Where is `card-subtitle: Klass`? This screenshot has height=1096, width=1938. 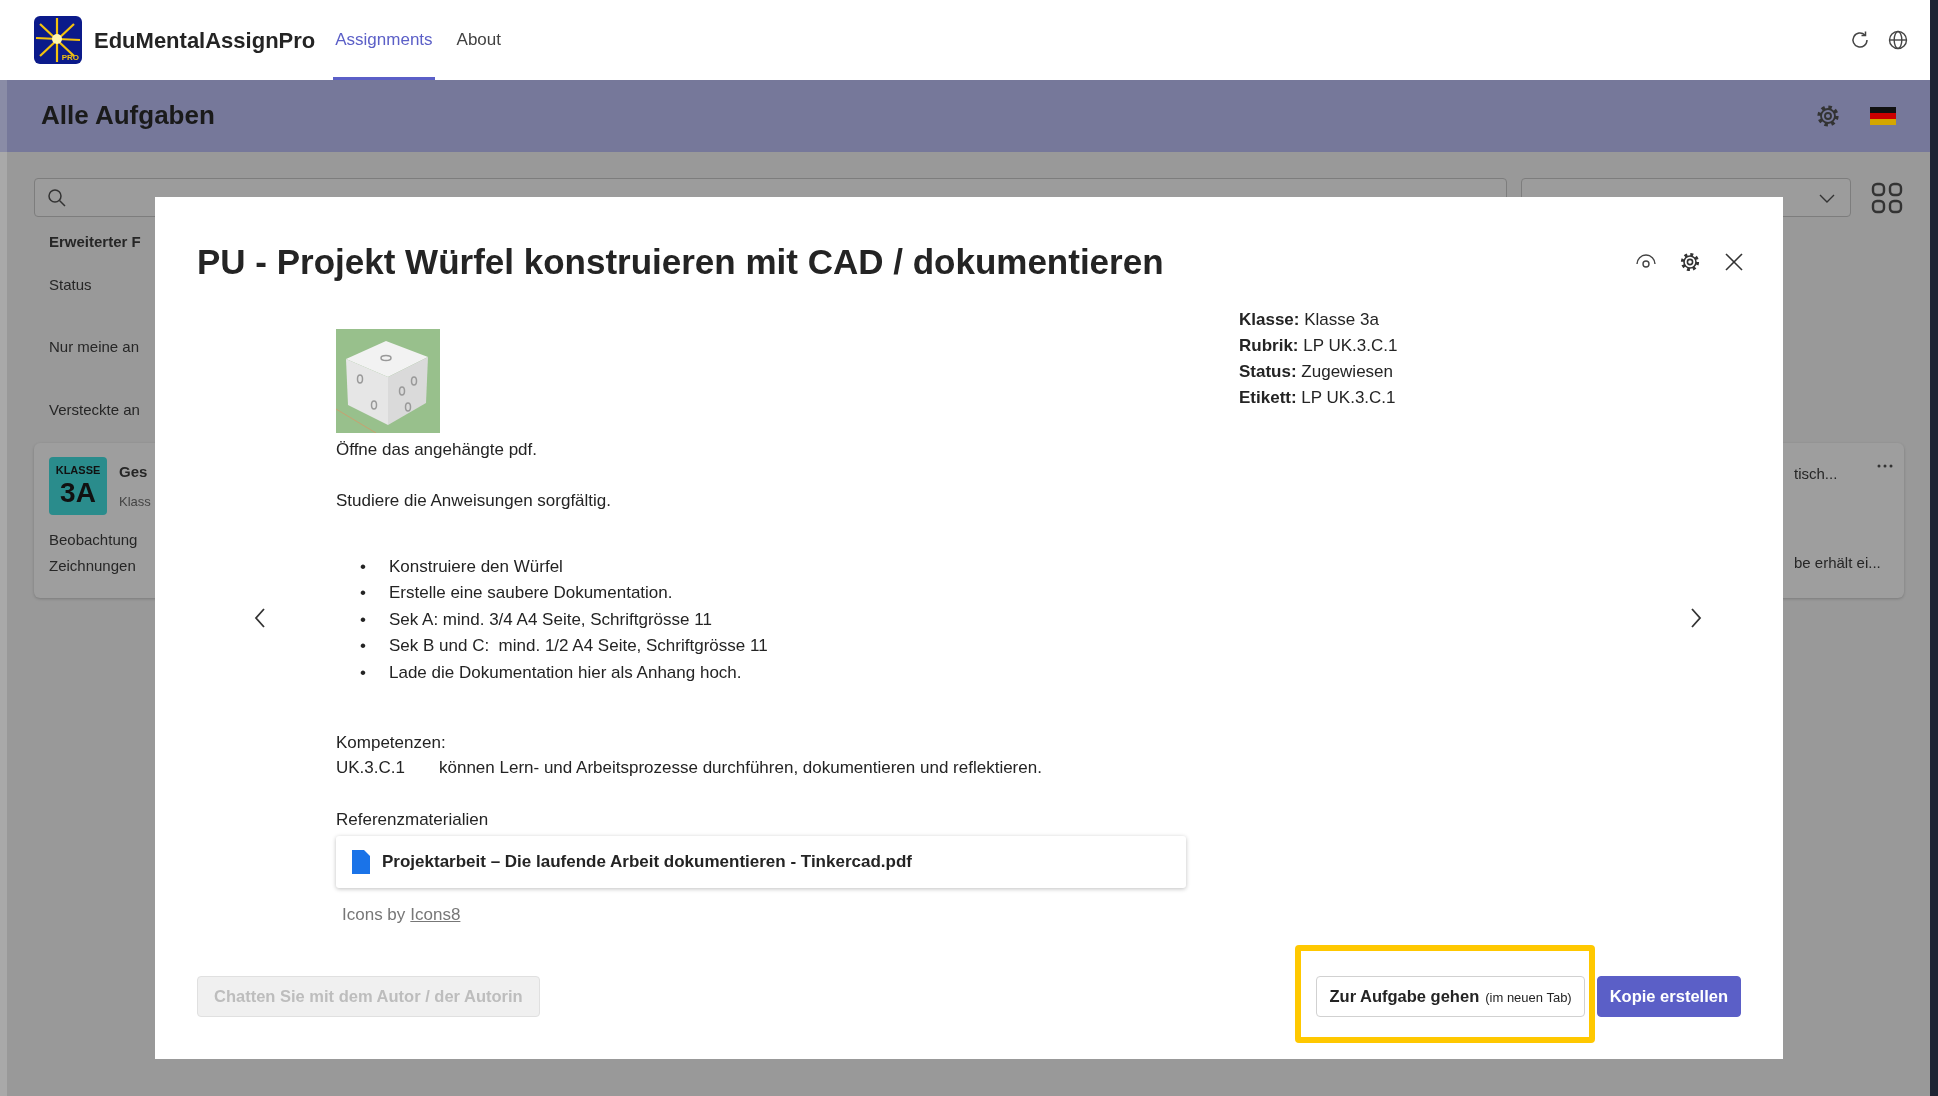 card-subtitle: Klass is located at coordinates (135, 501).